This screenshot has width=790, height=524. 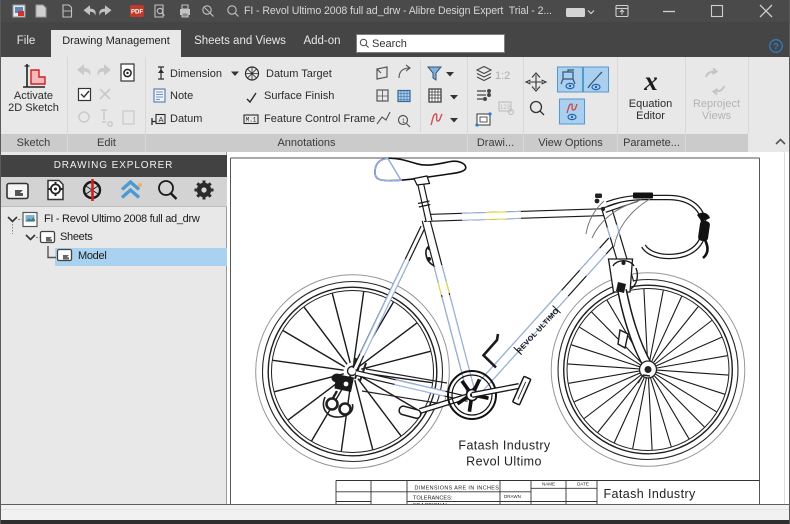 I want to click on svg-text: TOLERANCES:, so click(x=433, y=499).